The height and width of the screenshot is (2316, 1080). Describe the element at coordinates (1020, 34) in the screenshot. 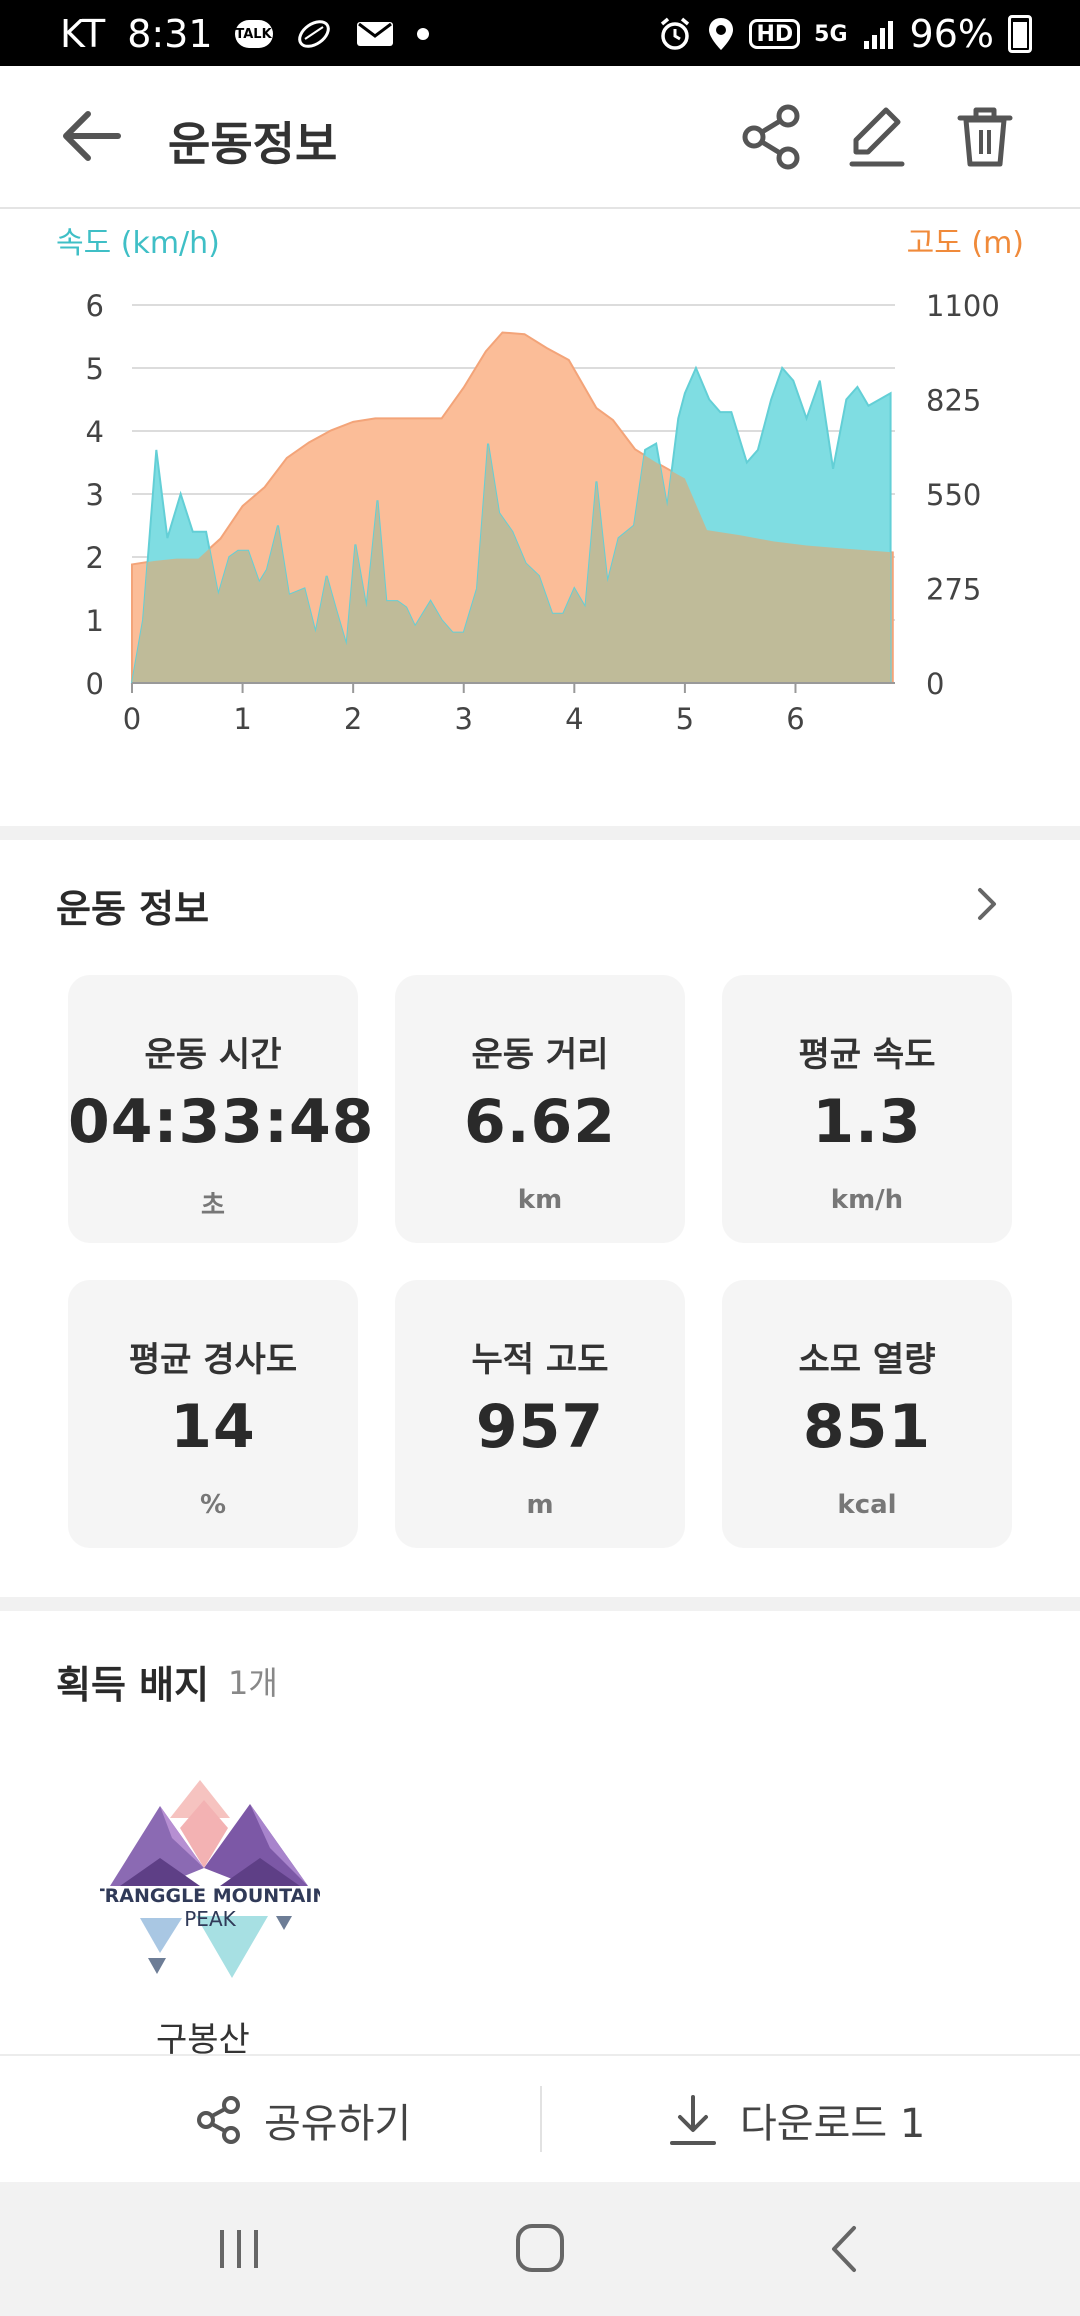

I see `battery-icon` at that location.